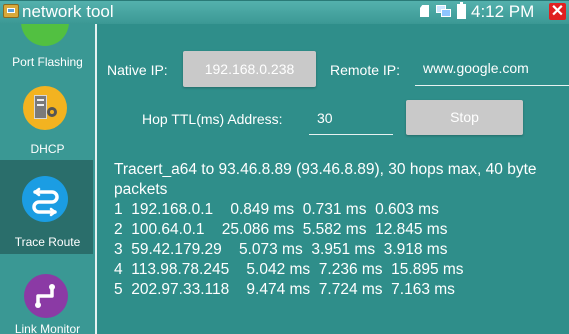  What do you see at coordinates (496, 68) in the screenshot?
I see `remote-ip-input` at bounding box center [496, 68].